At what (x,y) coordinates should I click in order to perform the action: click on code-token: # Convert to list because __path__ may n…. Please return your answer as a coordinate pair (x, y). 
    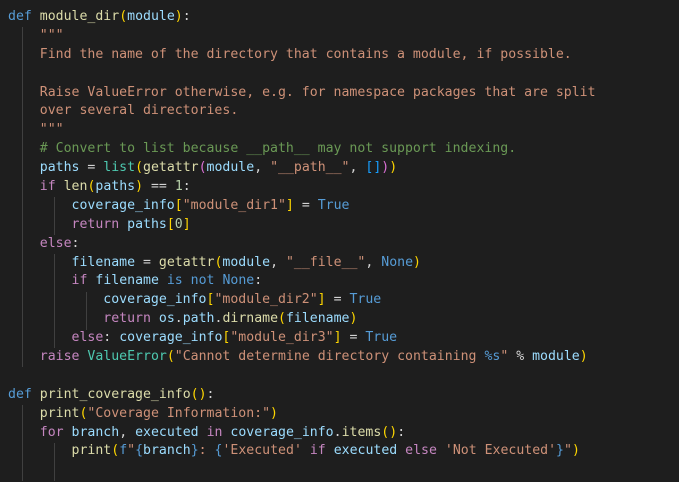
    Looking at the image, I should click on (278, 149).